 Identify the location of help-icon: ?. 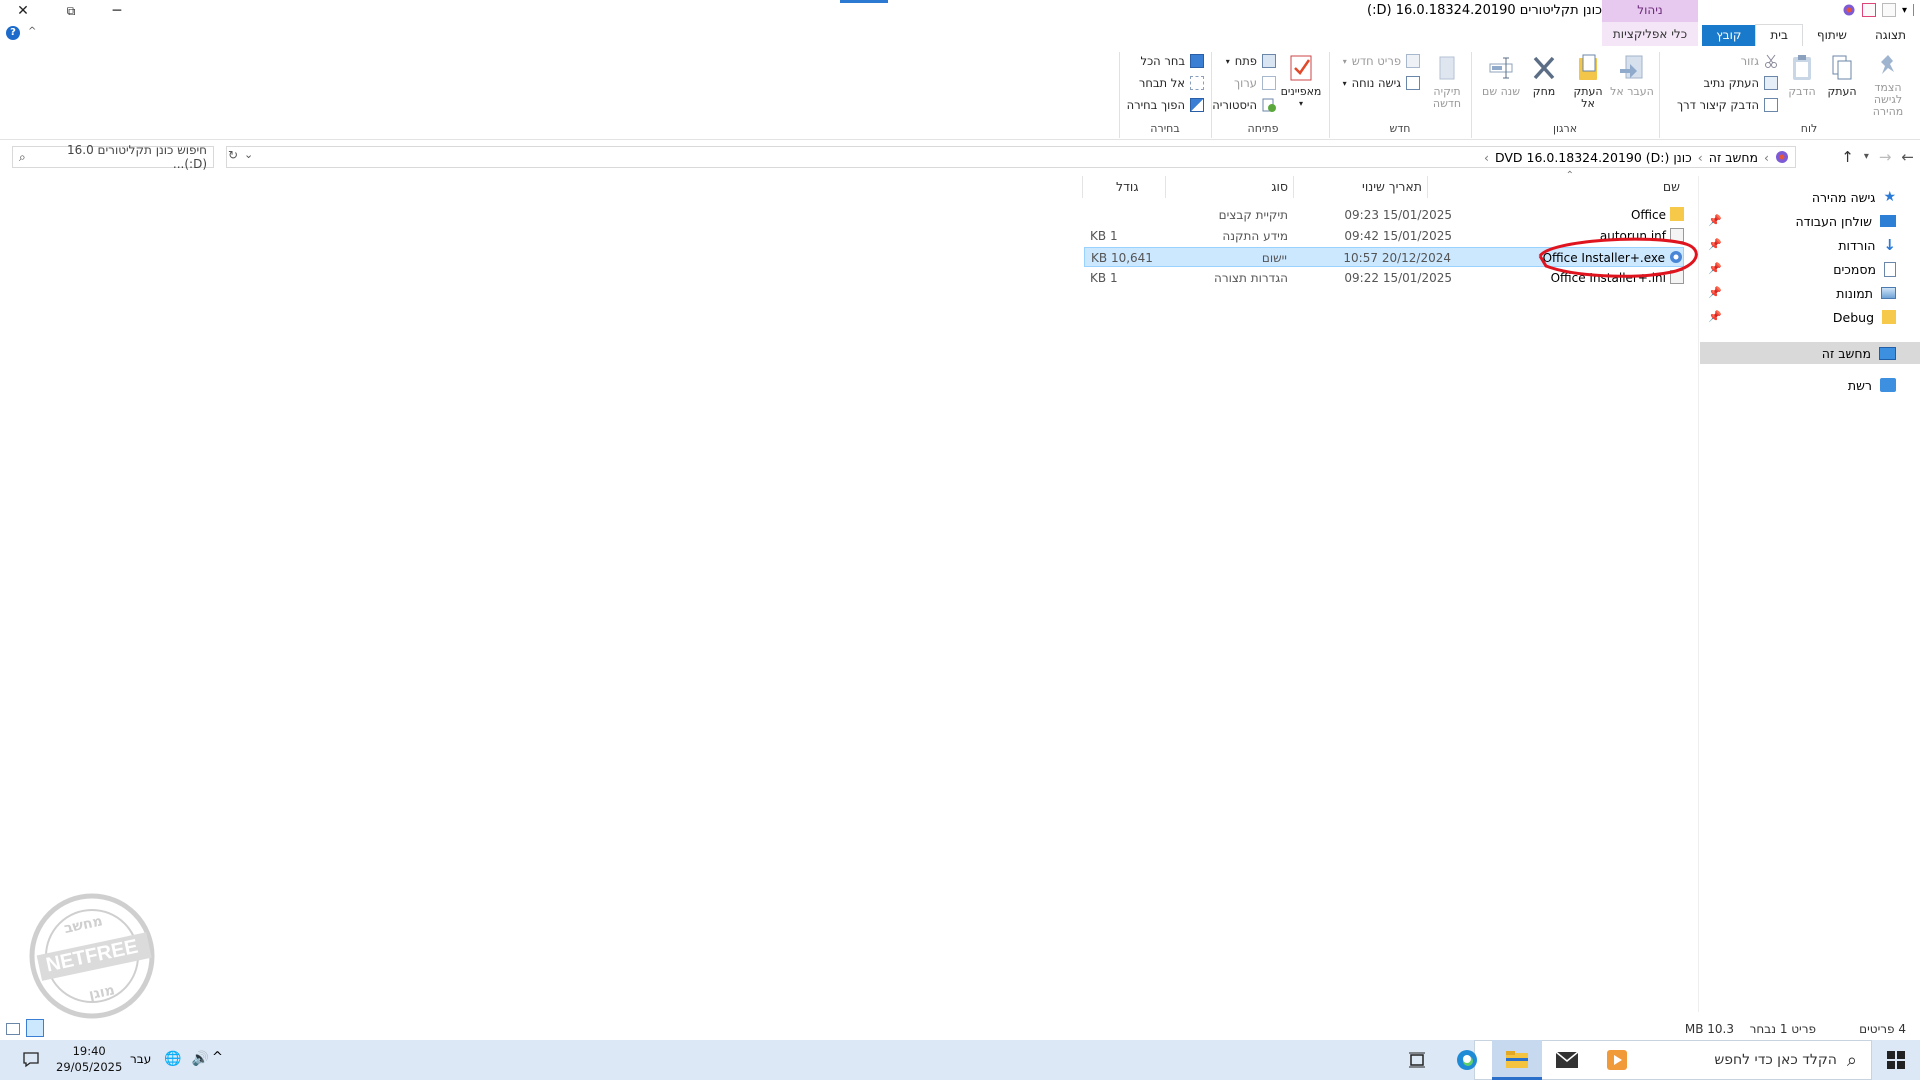
(13, 33).